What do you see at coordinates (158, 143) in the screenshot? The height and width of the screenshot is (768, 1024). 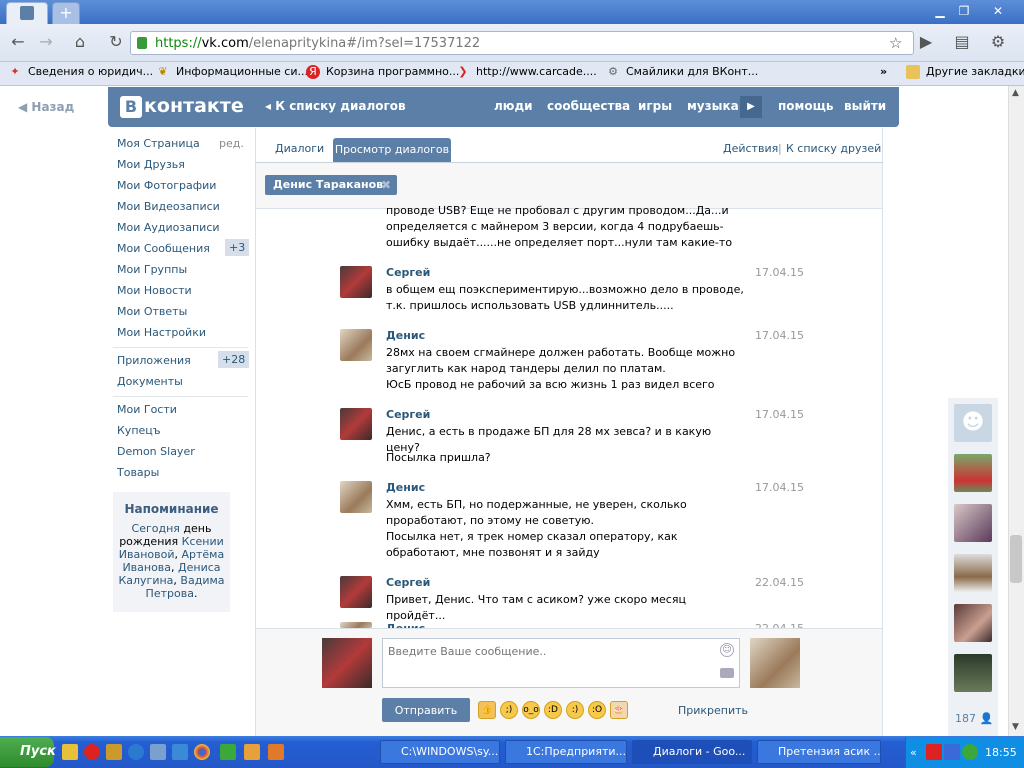 I see `menu-my-page: Моя Страница` at bounding box center [158, 143].